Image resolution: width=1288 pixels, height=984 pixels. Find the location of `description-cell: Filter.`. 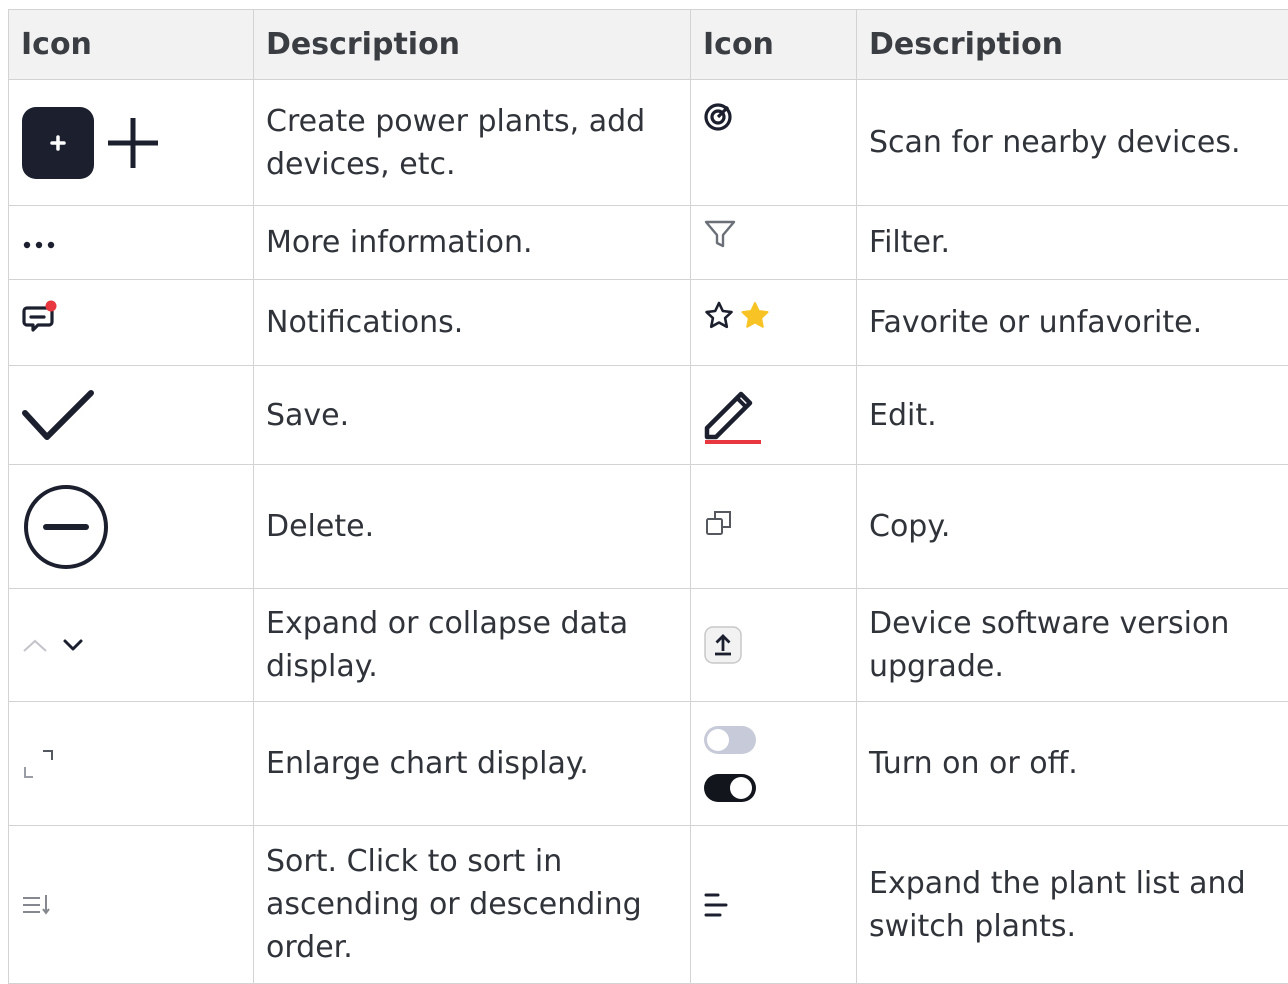

description-cell: Filter. is located at coordinates (1072, 243).